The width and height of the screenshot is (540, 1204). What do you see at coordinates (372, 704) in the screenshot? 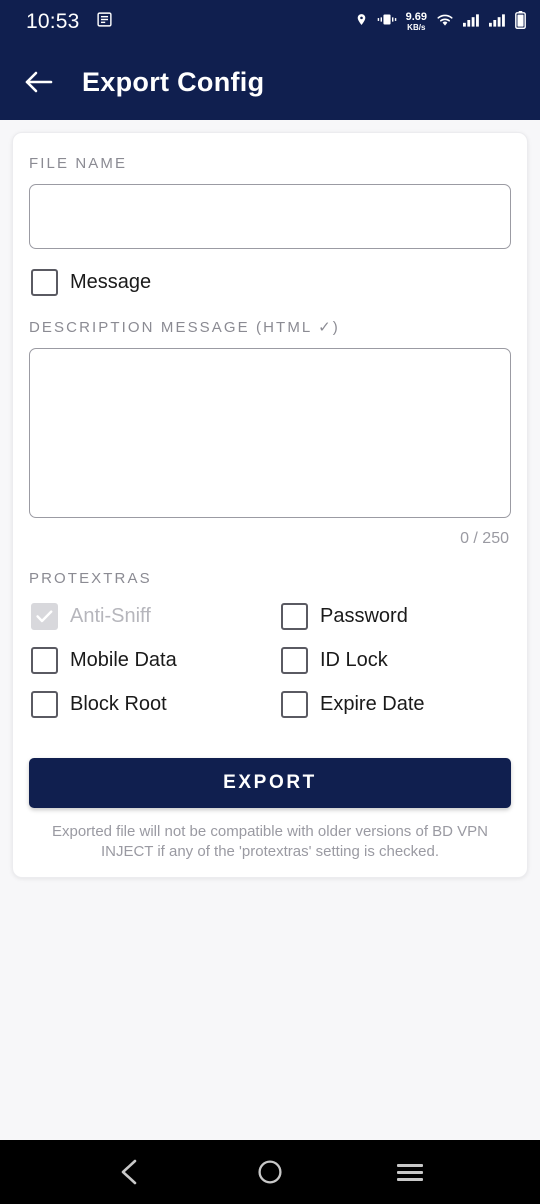
I see `expire-date-label: Expire Date` at bounding box center [372, 704].